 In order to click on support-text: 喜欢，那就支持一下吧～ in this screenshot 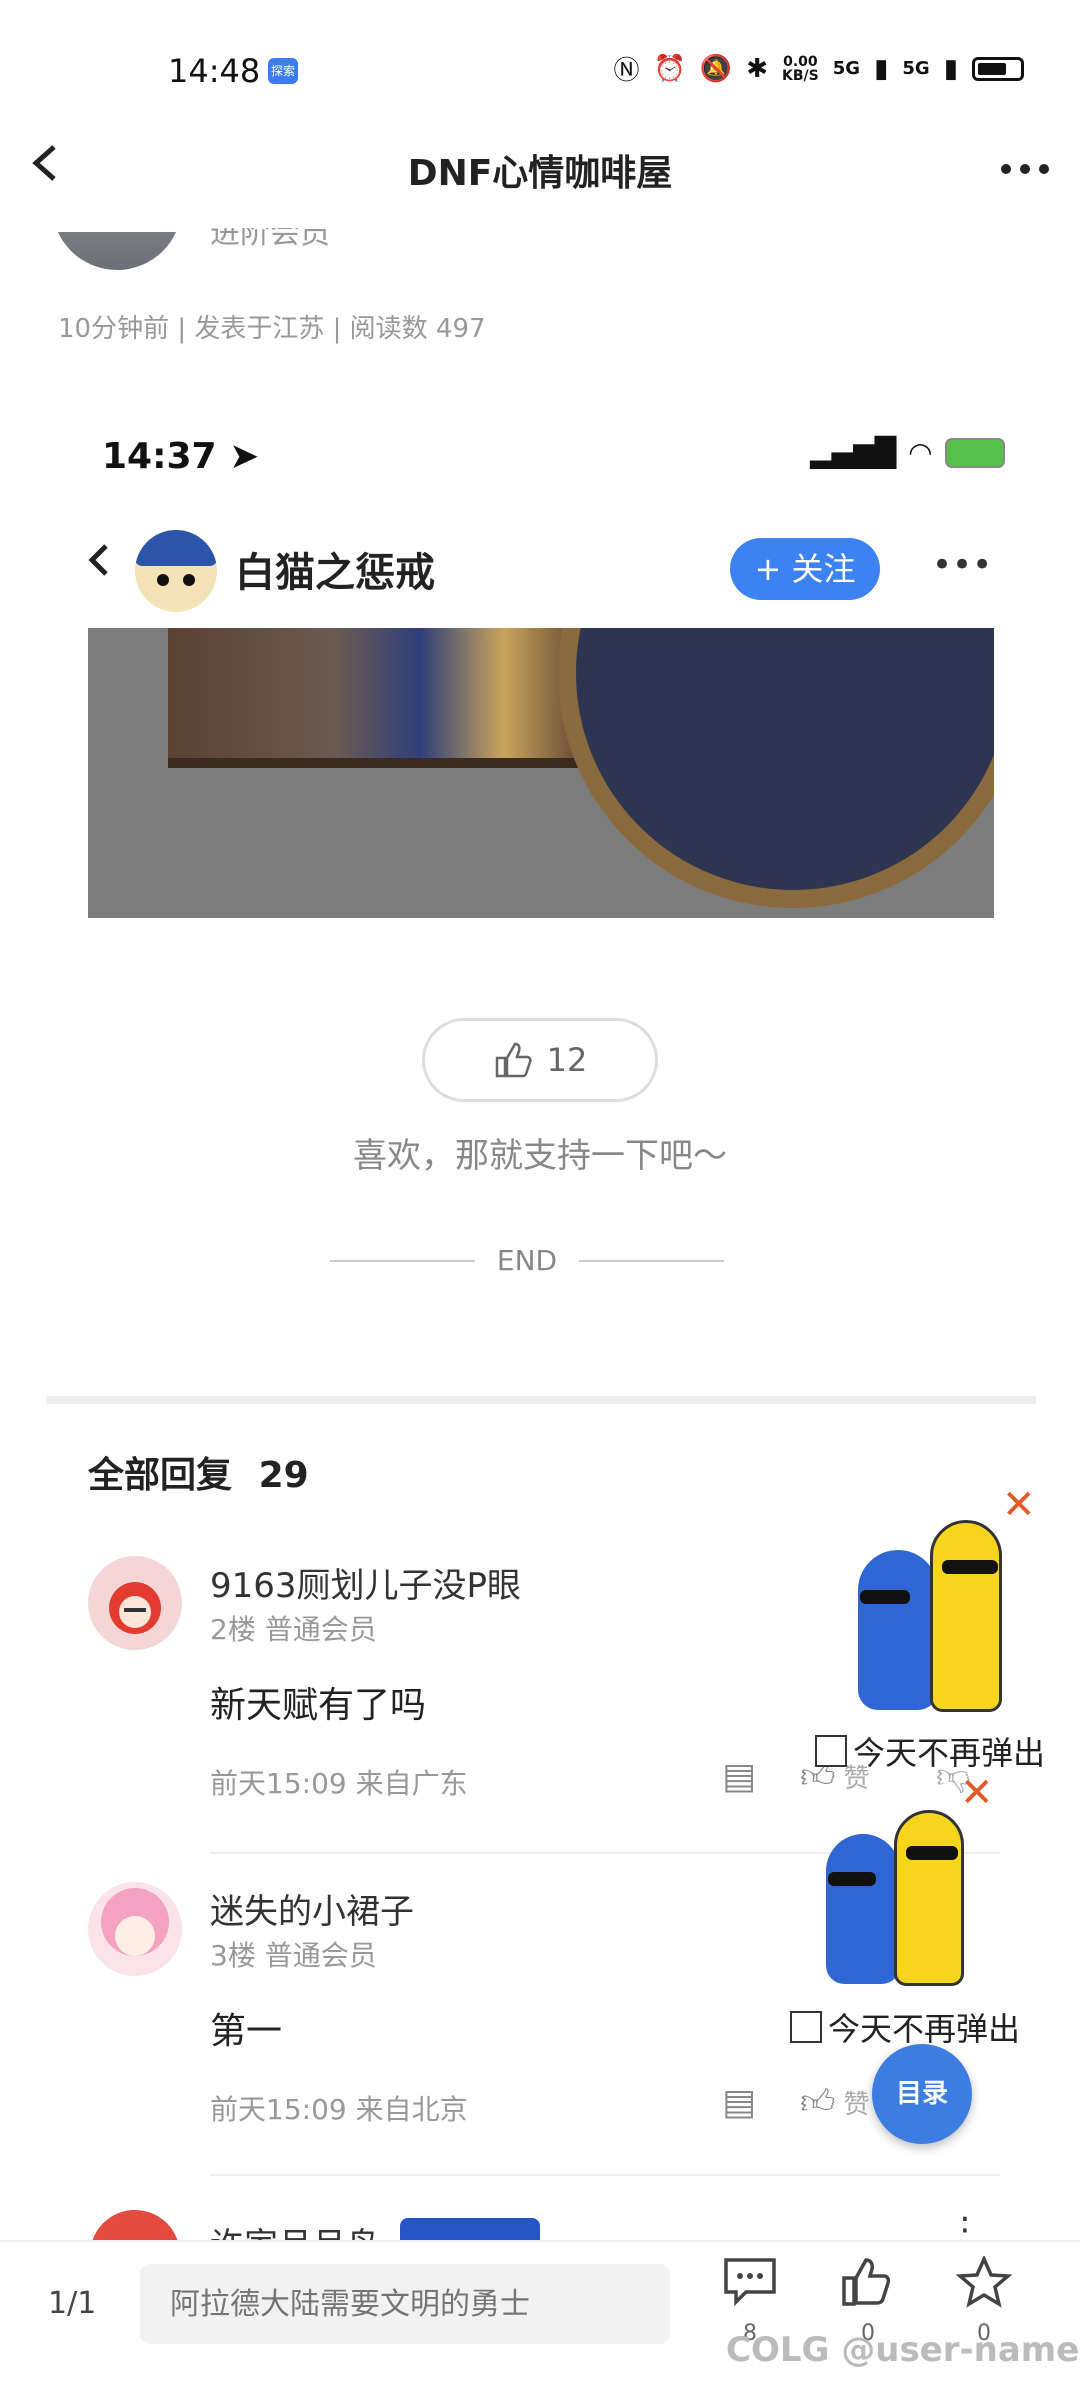, I will do `click(540, 1156)`.